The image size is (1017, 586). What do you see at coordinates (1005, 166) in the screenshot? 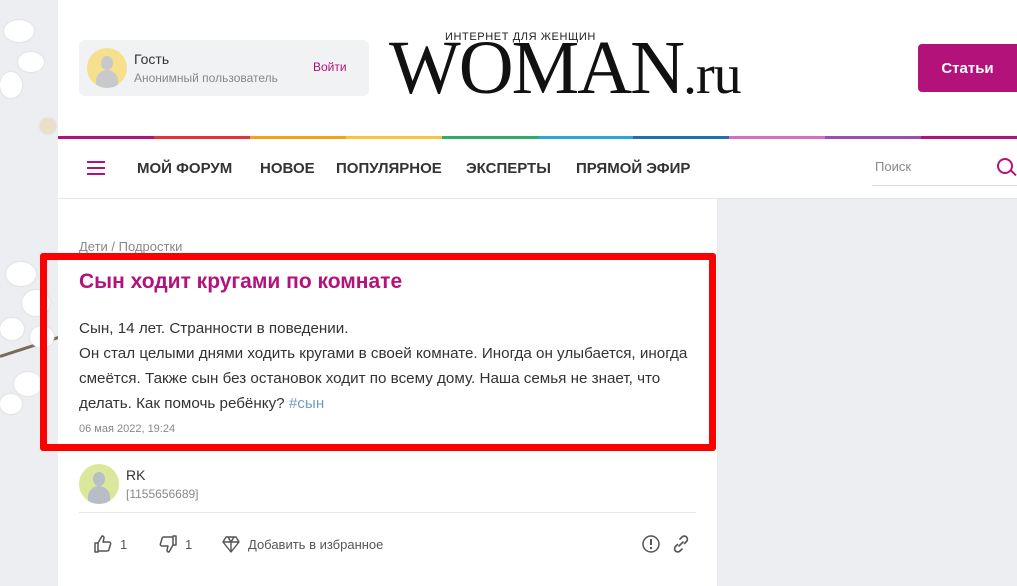
I see `search-icon` at bounding box center [1005, 166].